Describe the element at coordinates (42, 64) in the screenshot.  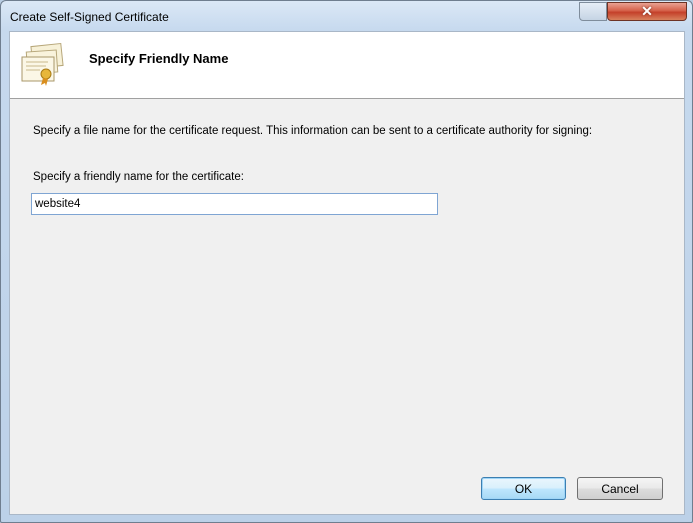
I see `certificate-icon` at that location.